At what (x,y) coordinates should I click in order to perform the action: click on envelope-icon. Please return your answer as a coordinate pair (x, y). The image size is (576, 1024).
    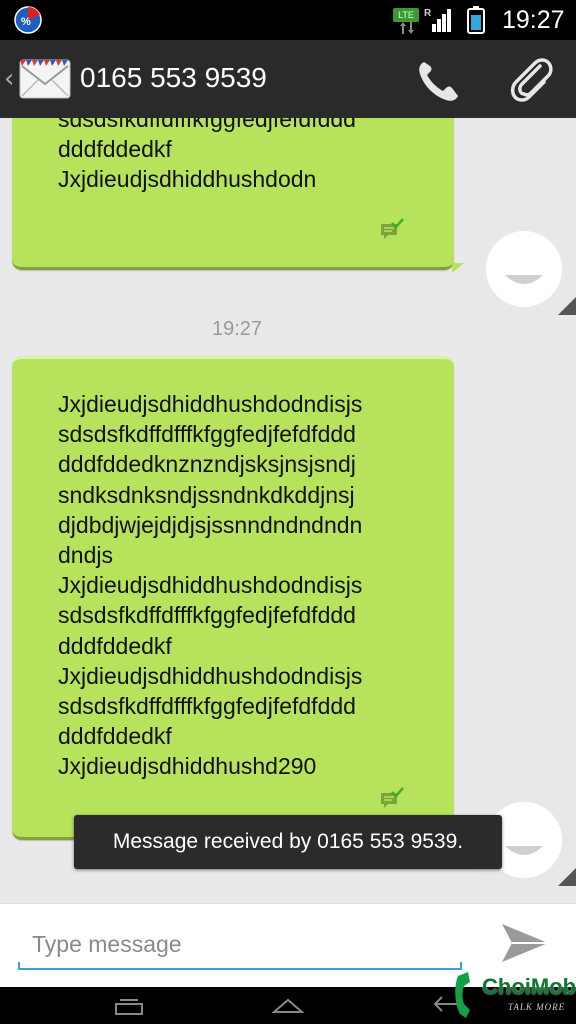
    Looking at the image, I should click on (45, 79).